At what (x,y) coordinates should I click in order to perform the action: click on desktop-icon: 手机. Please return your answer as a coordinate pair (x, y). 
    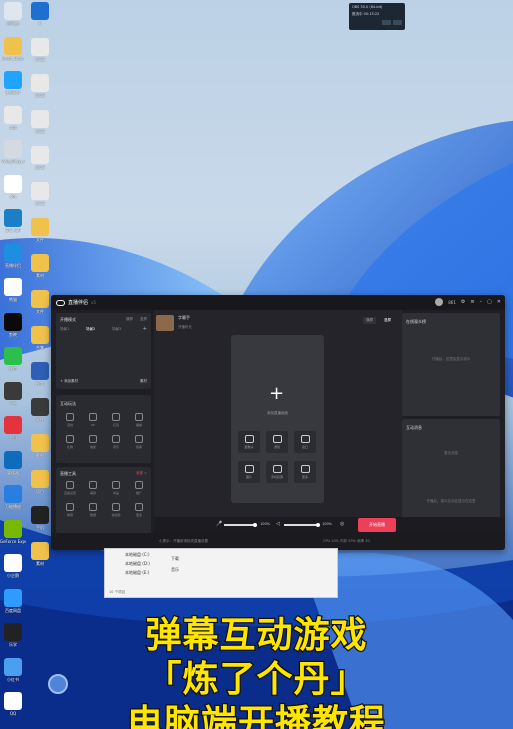
    Looking at the image, I should click on (40, 522).